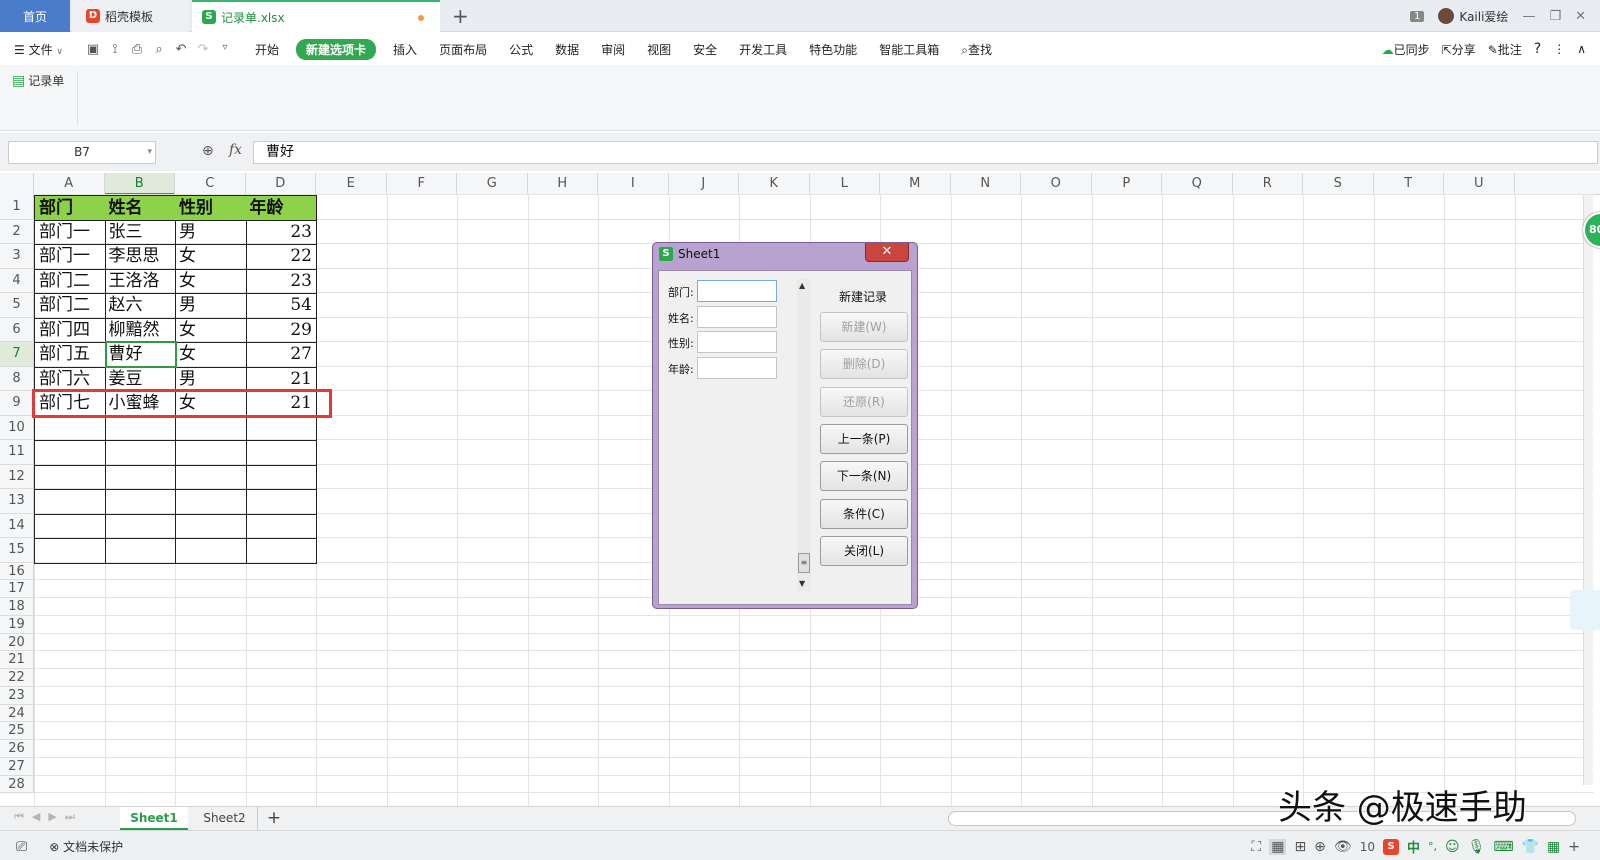  I want to click on table-cell: 29, so click(281, 330).